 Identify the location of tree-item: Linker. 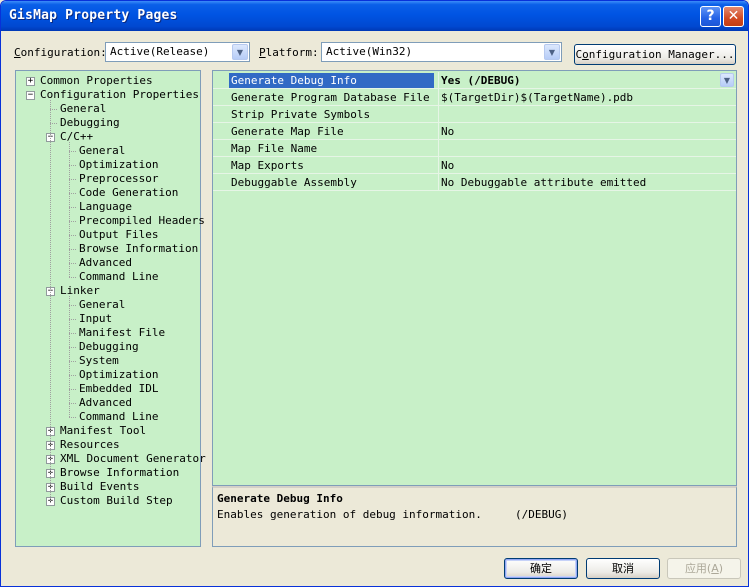
(80, 291).